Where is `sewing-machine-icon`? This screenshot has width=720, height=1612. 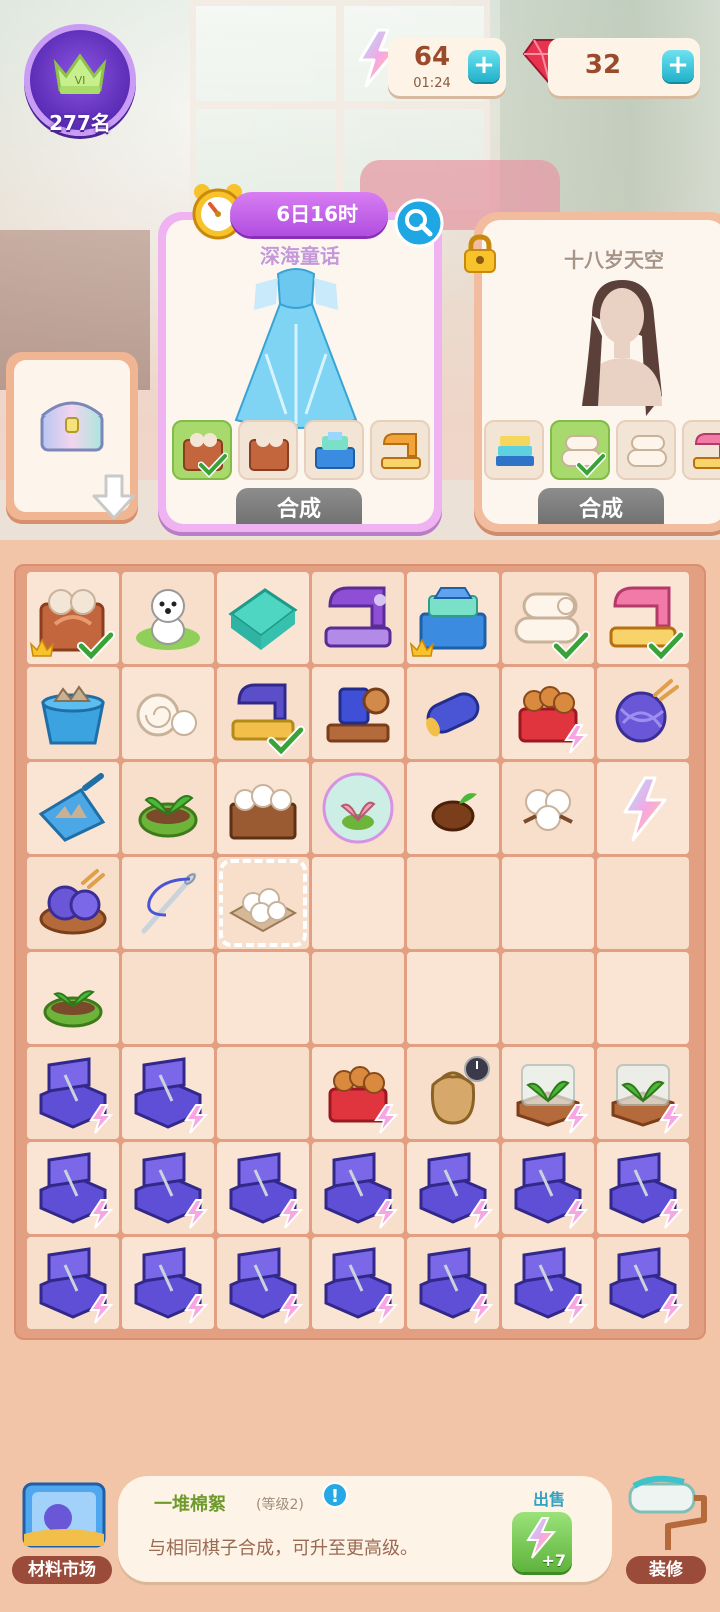 sewing-machine-icon is located at coordinates (358, 617).